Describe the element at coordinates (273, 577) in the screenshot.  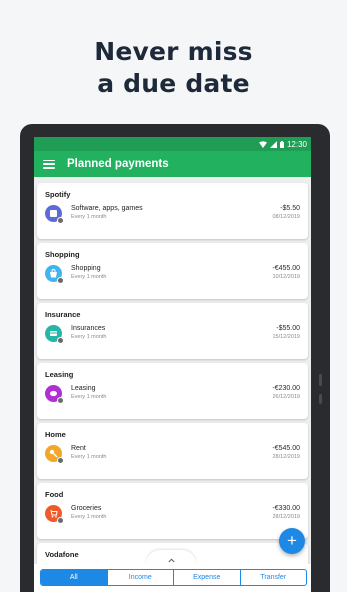
I see `tab-transfer: Transfer` at that location.